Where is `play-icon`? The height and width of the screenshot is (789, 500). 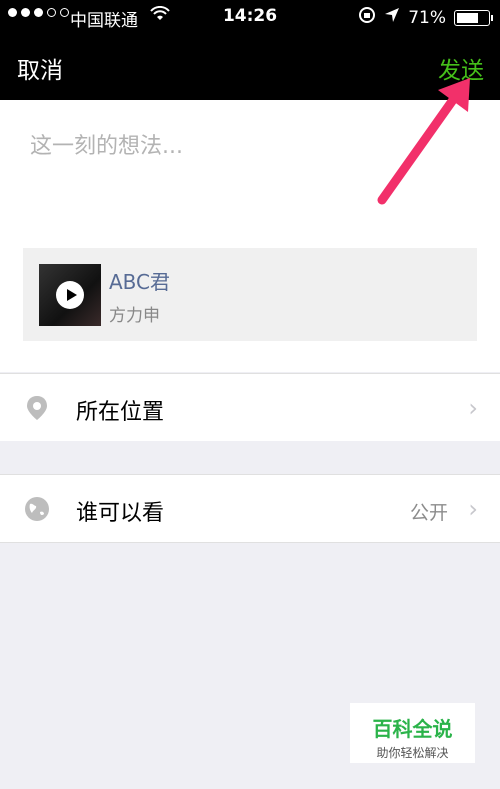 play-icon is located at coordinates (70, 295).